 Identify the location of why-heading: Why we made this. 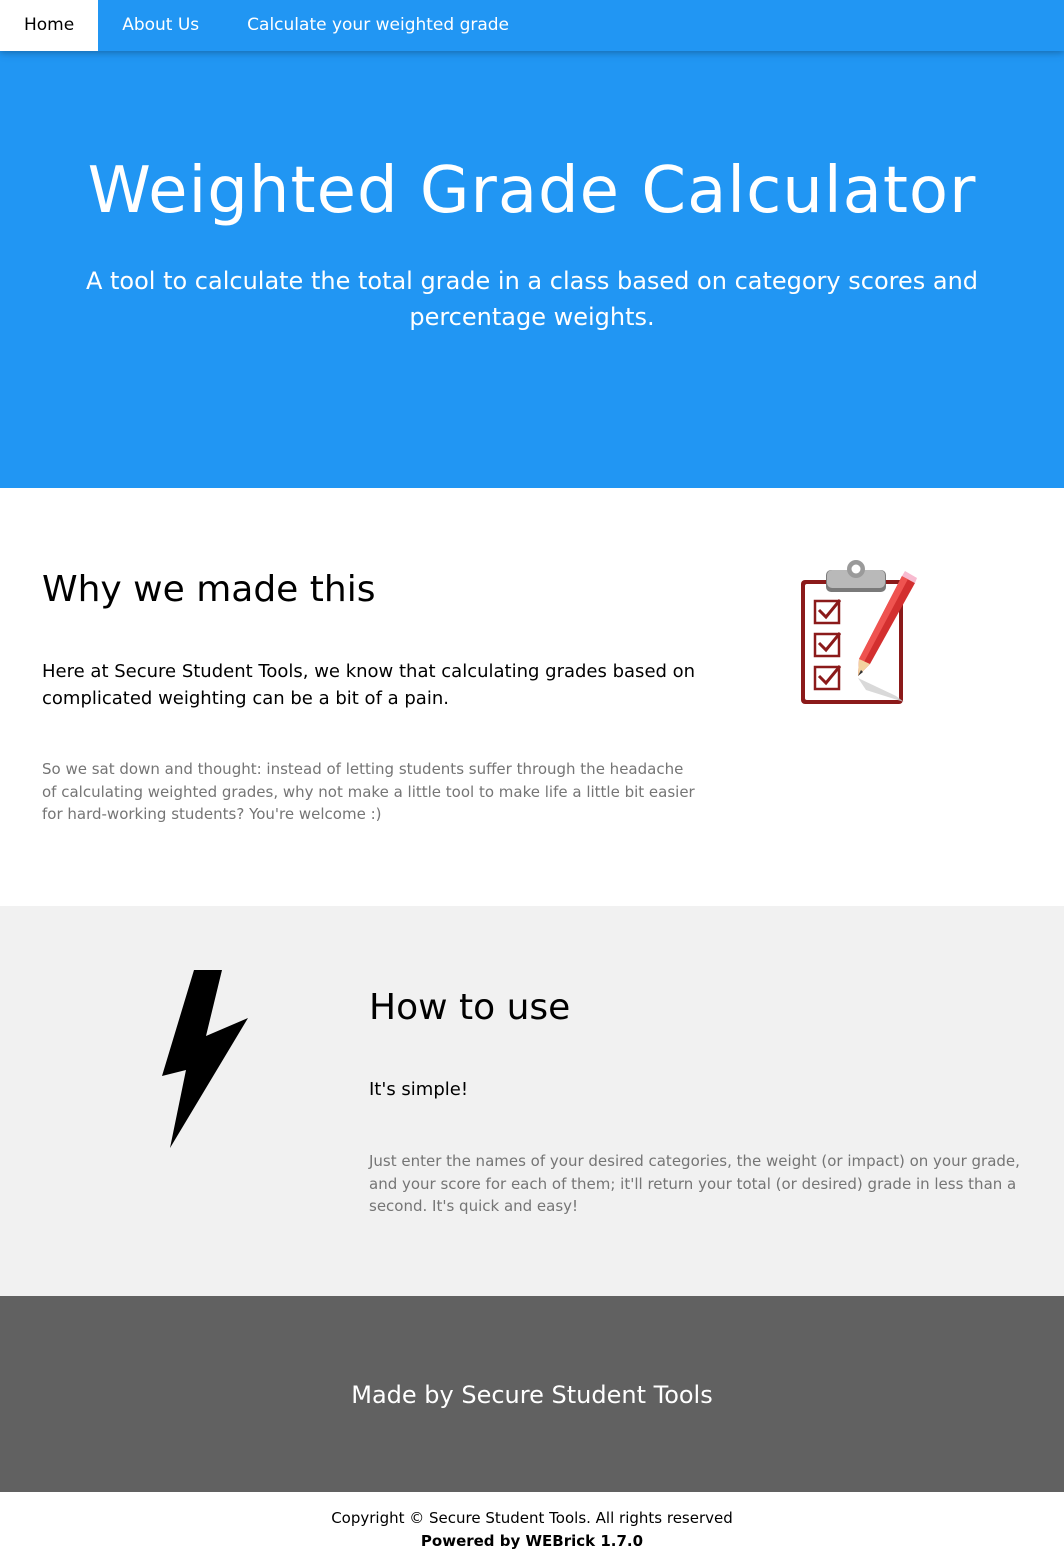
(209, 589).